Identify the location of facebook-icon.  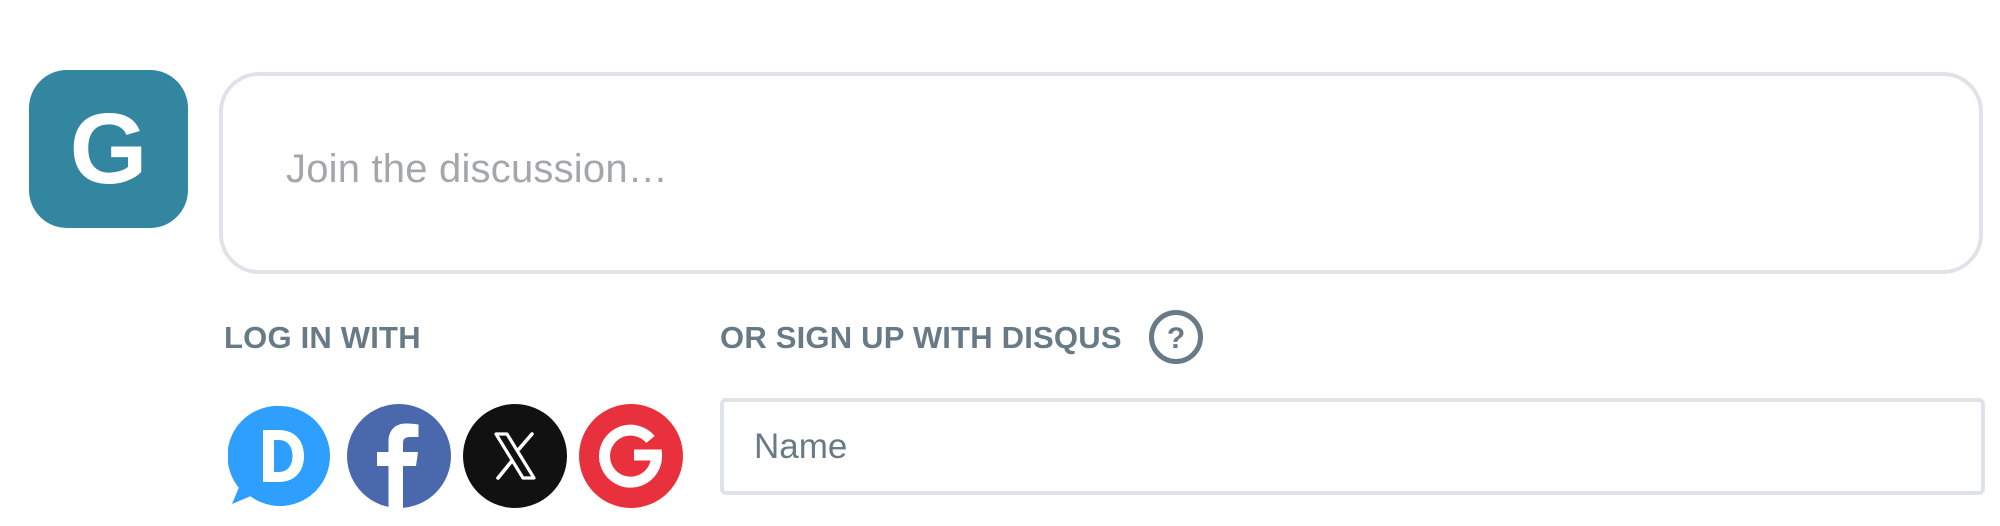
(399, 456).